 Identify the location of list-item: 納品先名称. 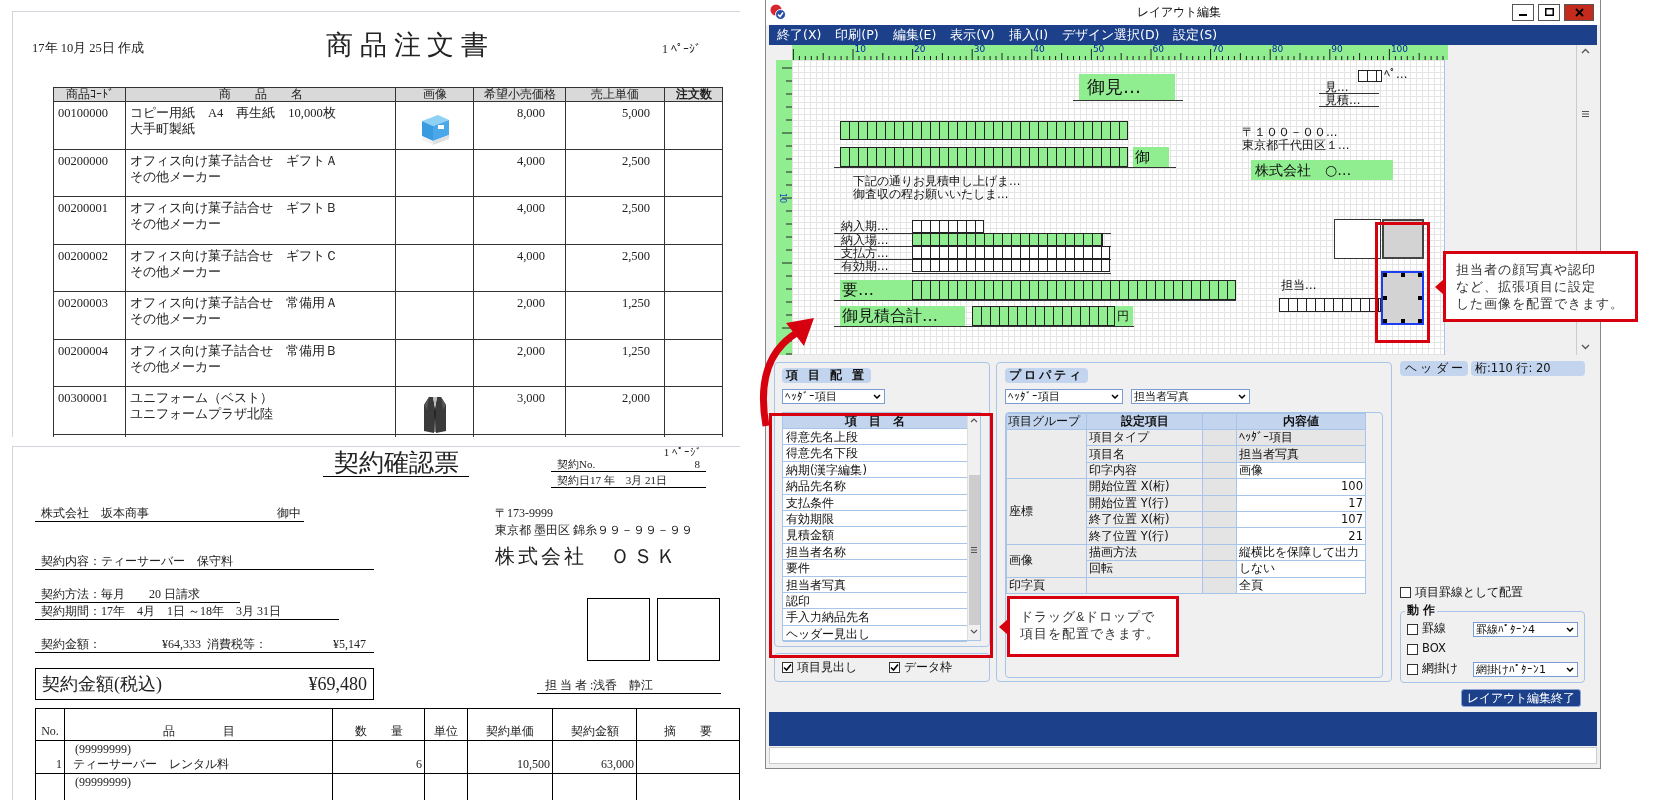
(875, 486).